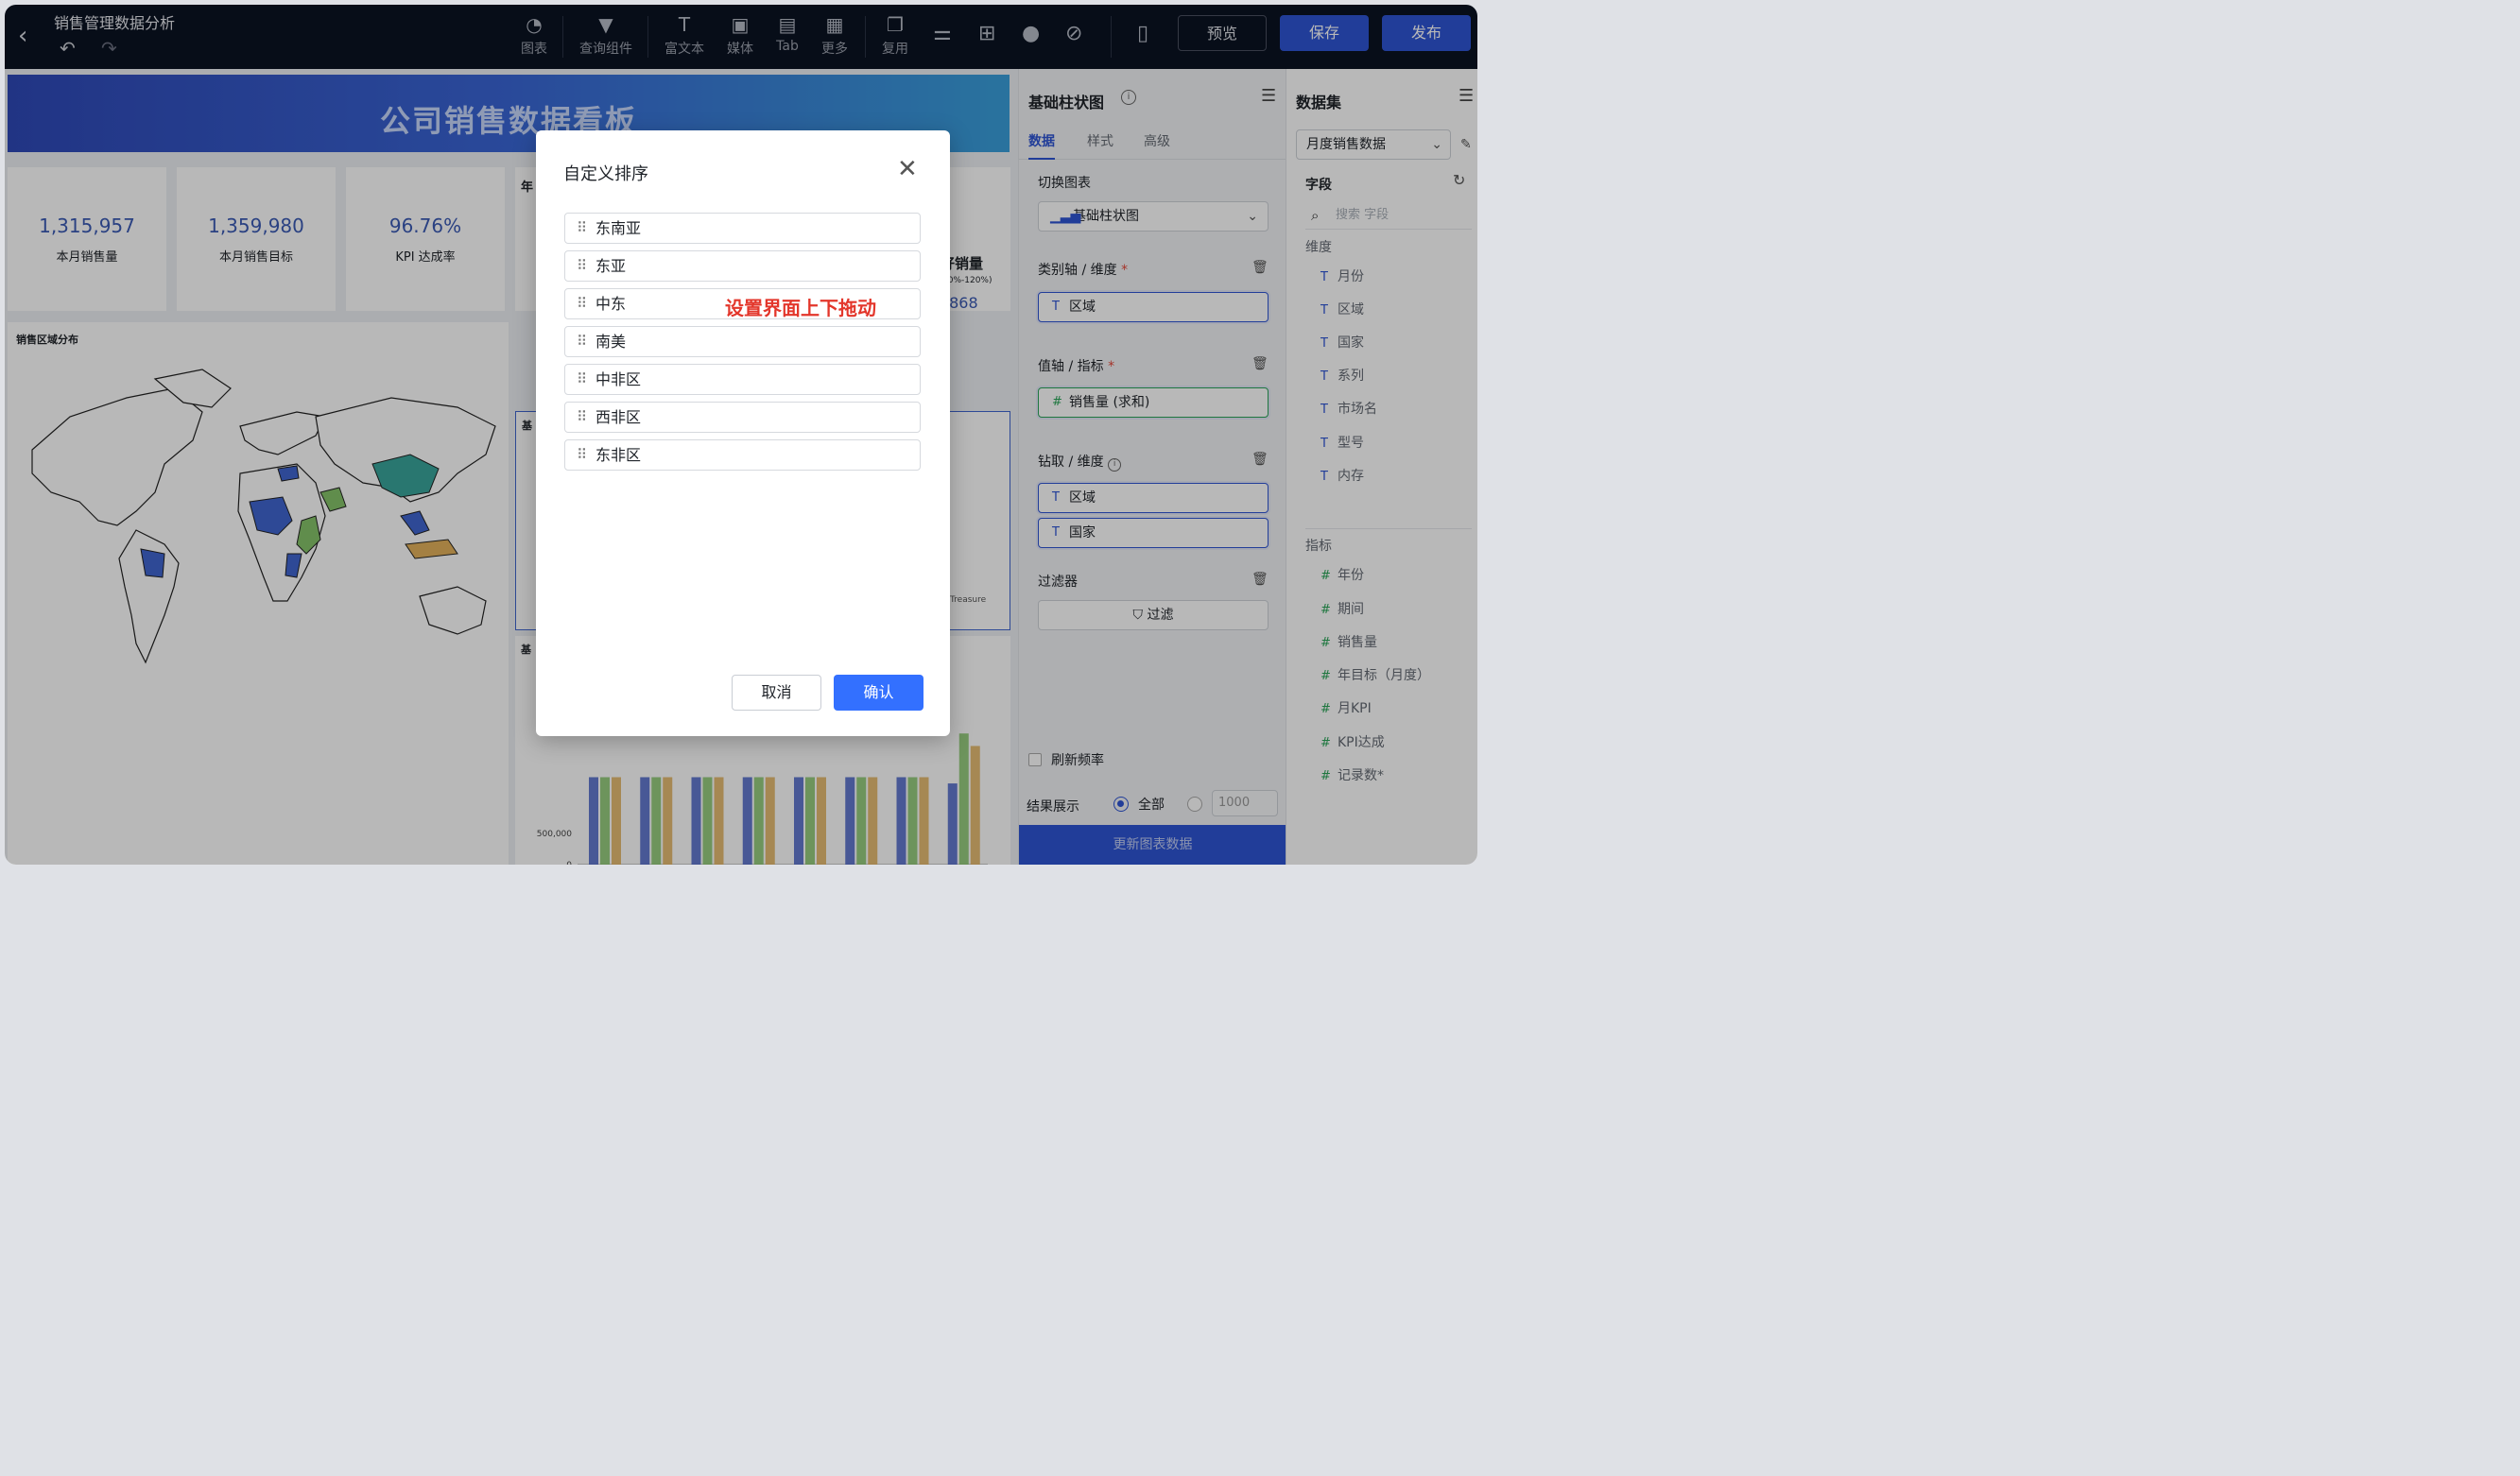 The width and height of the screenshot is (2520, 1476). What do you see at coordinates (742, 379) in the screenshot?
I see `sort-item: ⠿ 中非区` at bounding box center [742, 379].